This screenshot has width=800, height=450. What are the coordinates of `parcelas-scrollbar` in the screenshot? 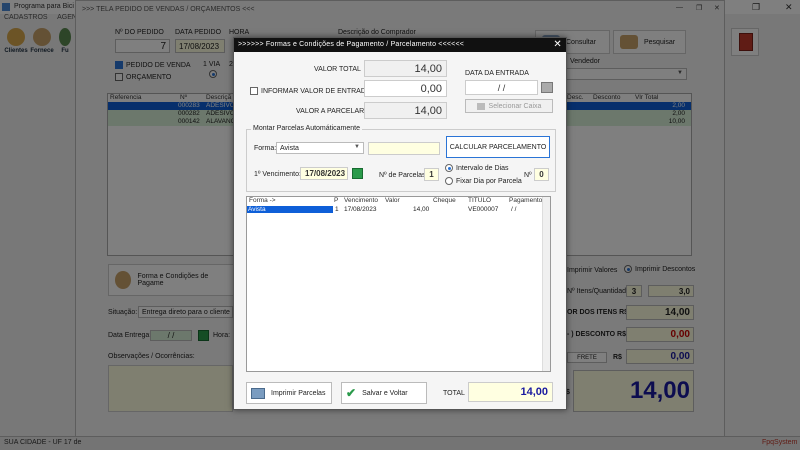 It's located at (546, 284).